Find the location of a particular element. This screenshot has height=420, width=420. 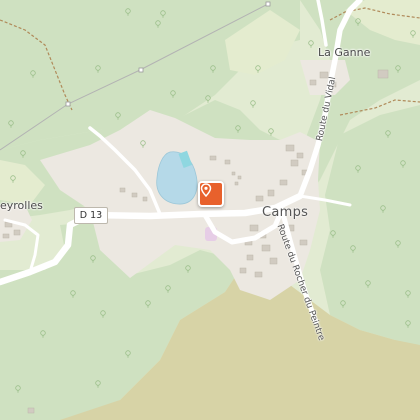

place-label-peyrolles: eyrolles is located at coordinates (21, 205).